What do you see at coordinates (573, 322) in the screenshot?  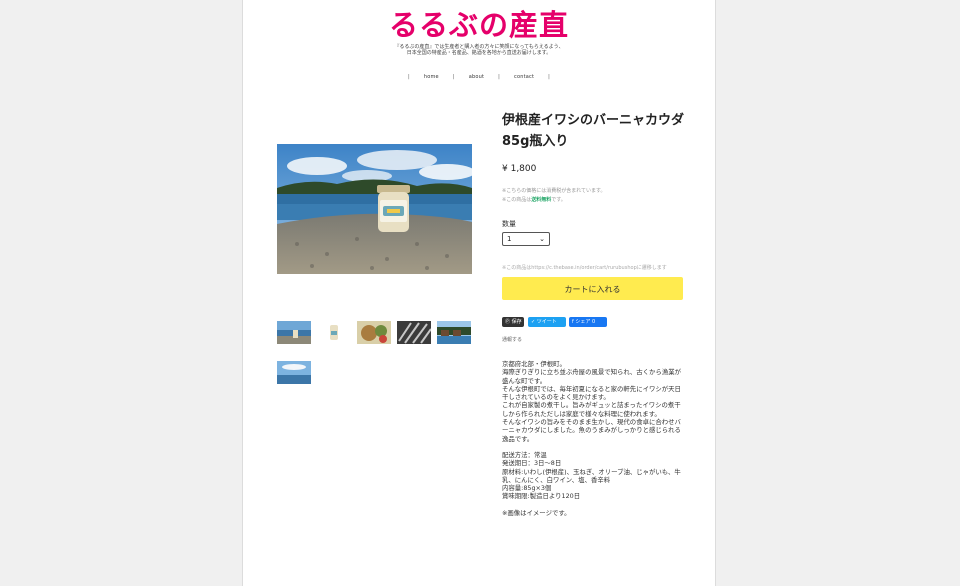 I see `facebook-icon: f` at bounding box center [573, 322].